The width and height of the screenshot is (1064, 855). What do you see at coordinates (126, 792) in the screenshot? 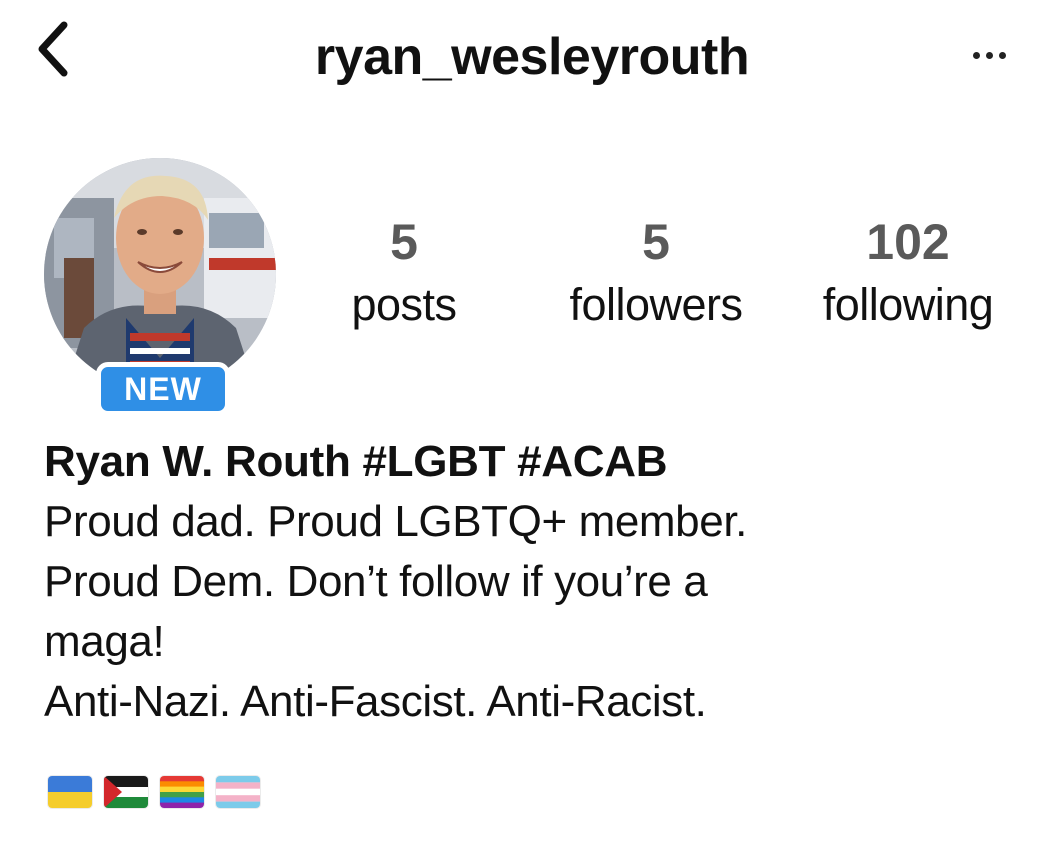
I see `palestine-flag-icon` at bounding box center [126, 792].